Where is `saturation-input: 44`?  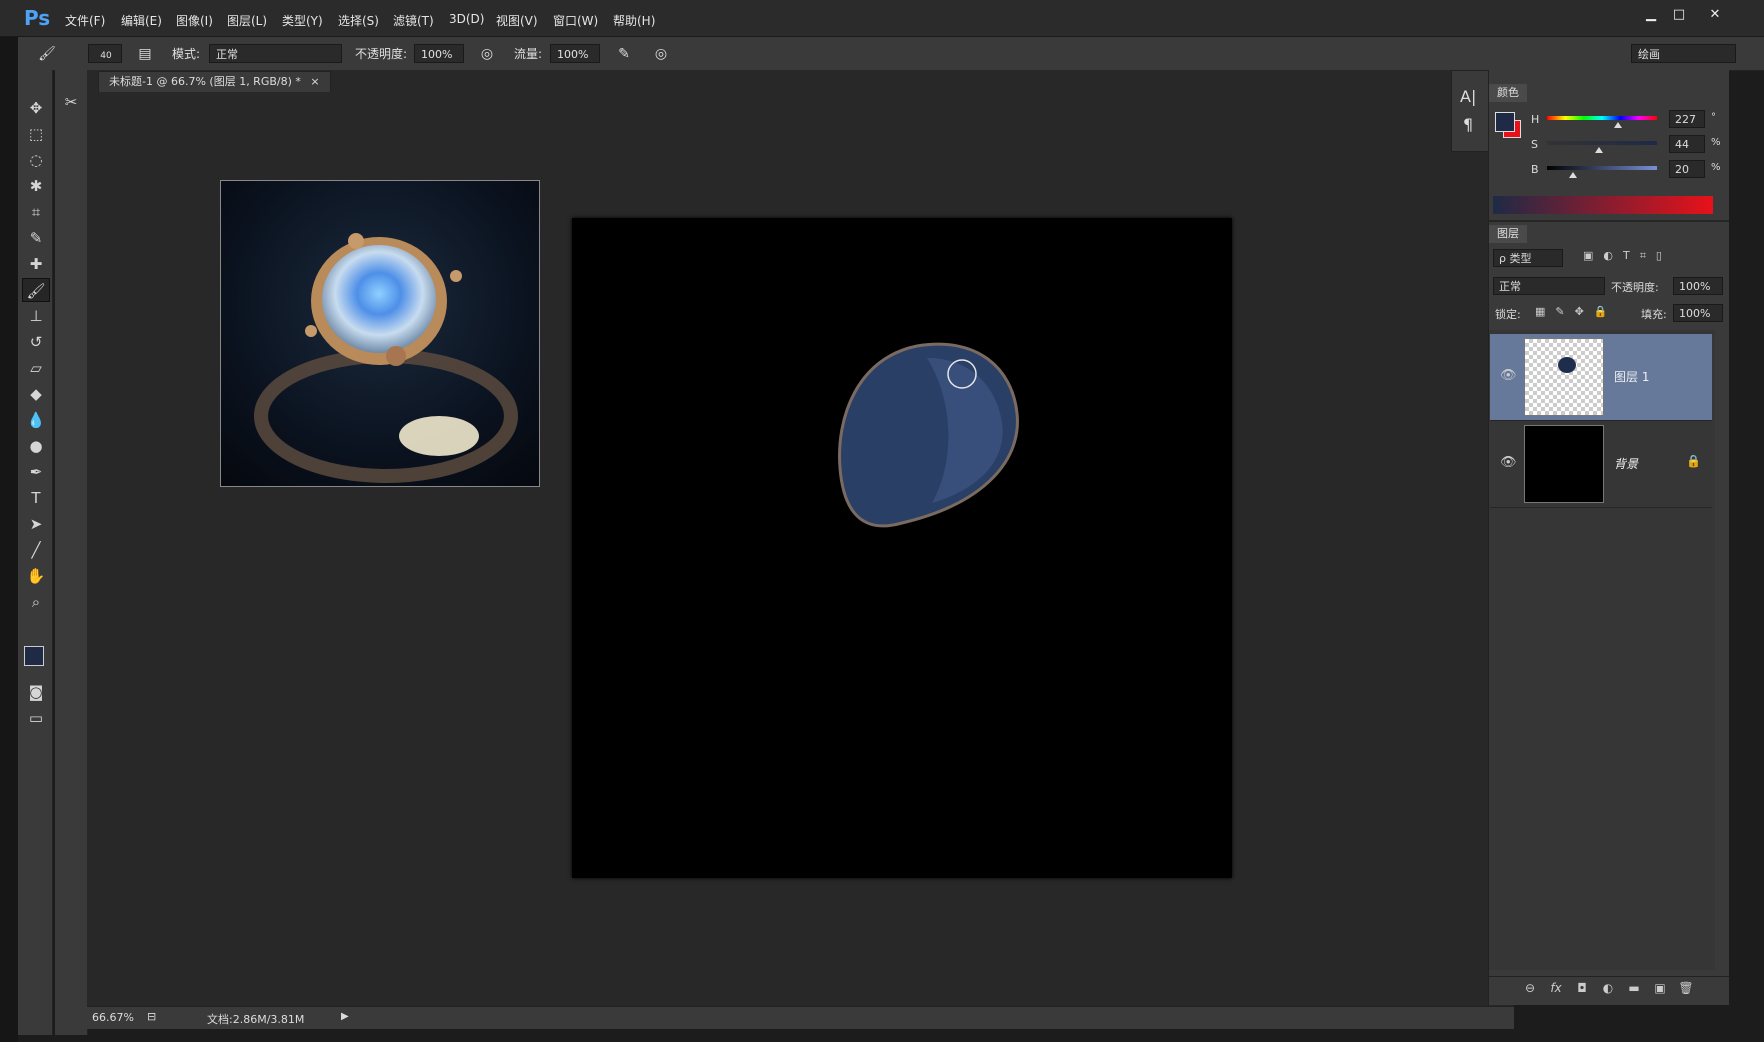
saturation-input: 44 is located at coordinates (1687, 144).